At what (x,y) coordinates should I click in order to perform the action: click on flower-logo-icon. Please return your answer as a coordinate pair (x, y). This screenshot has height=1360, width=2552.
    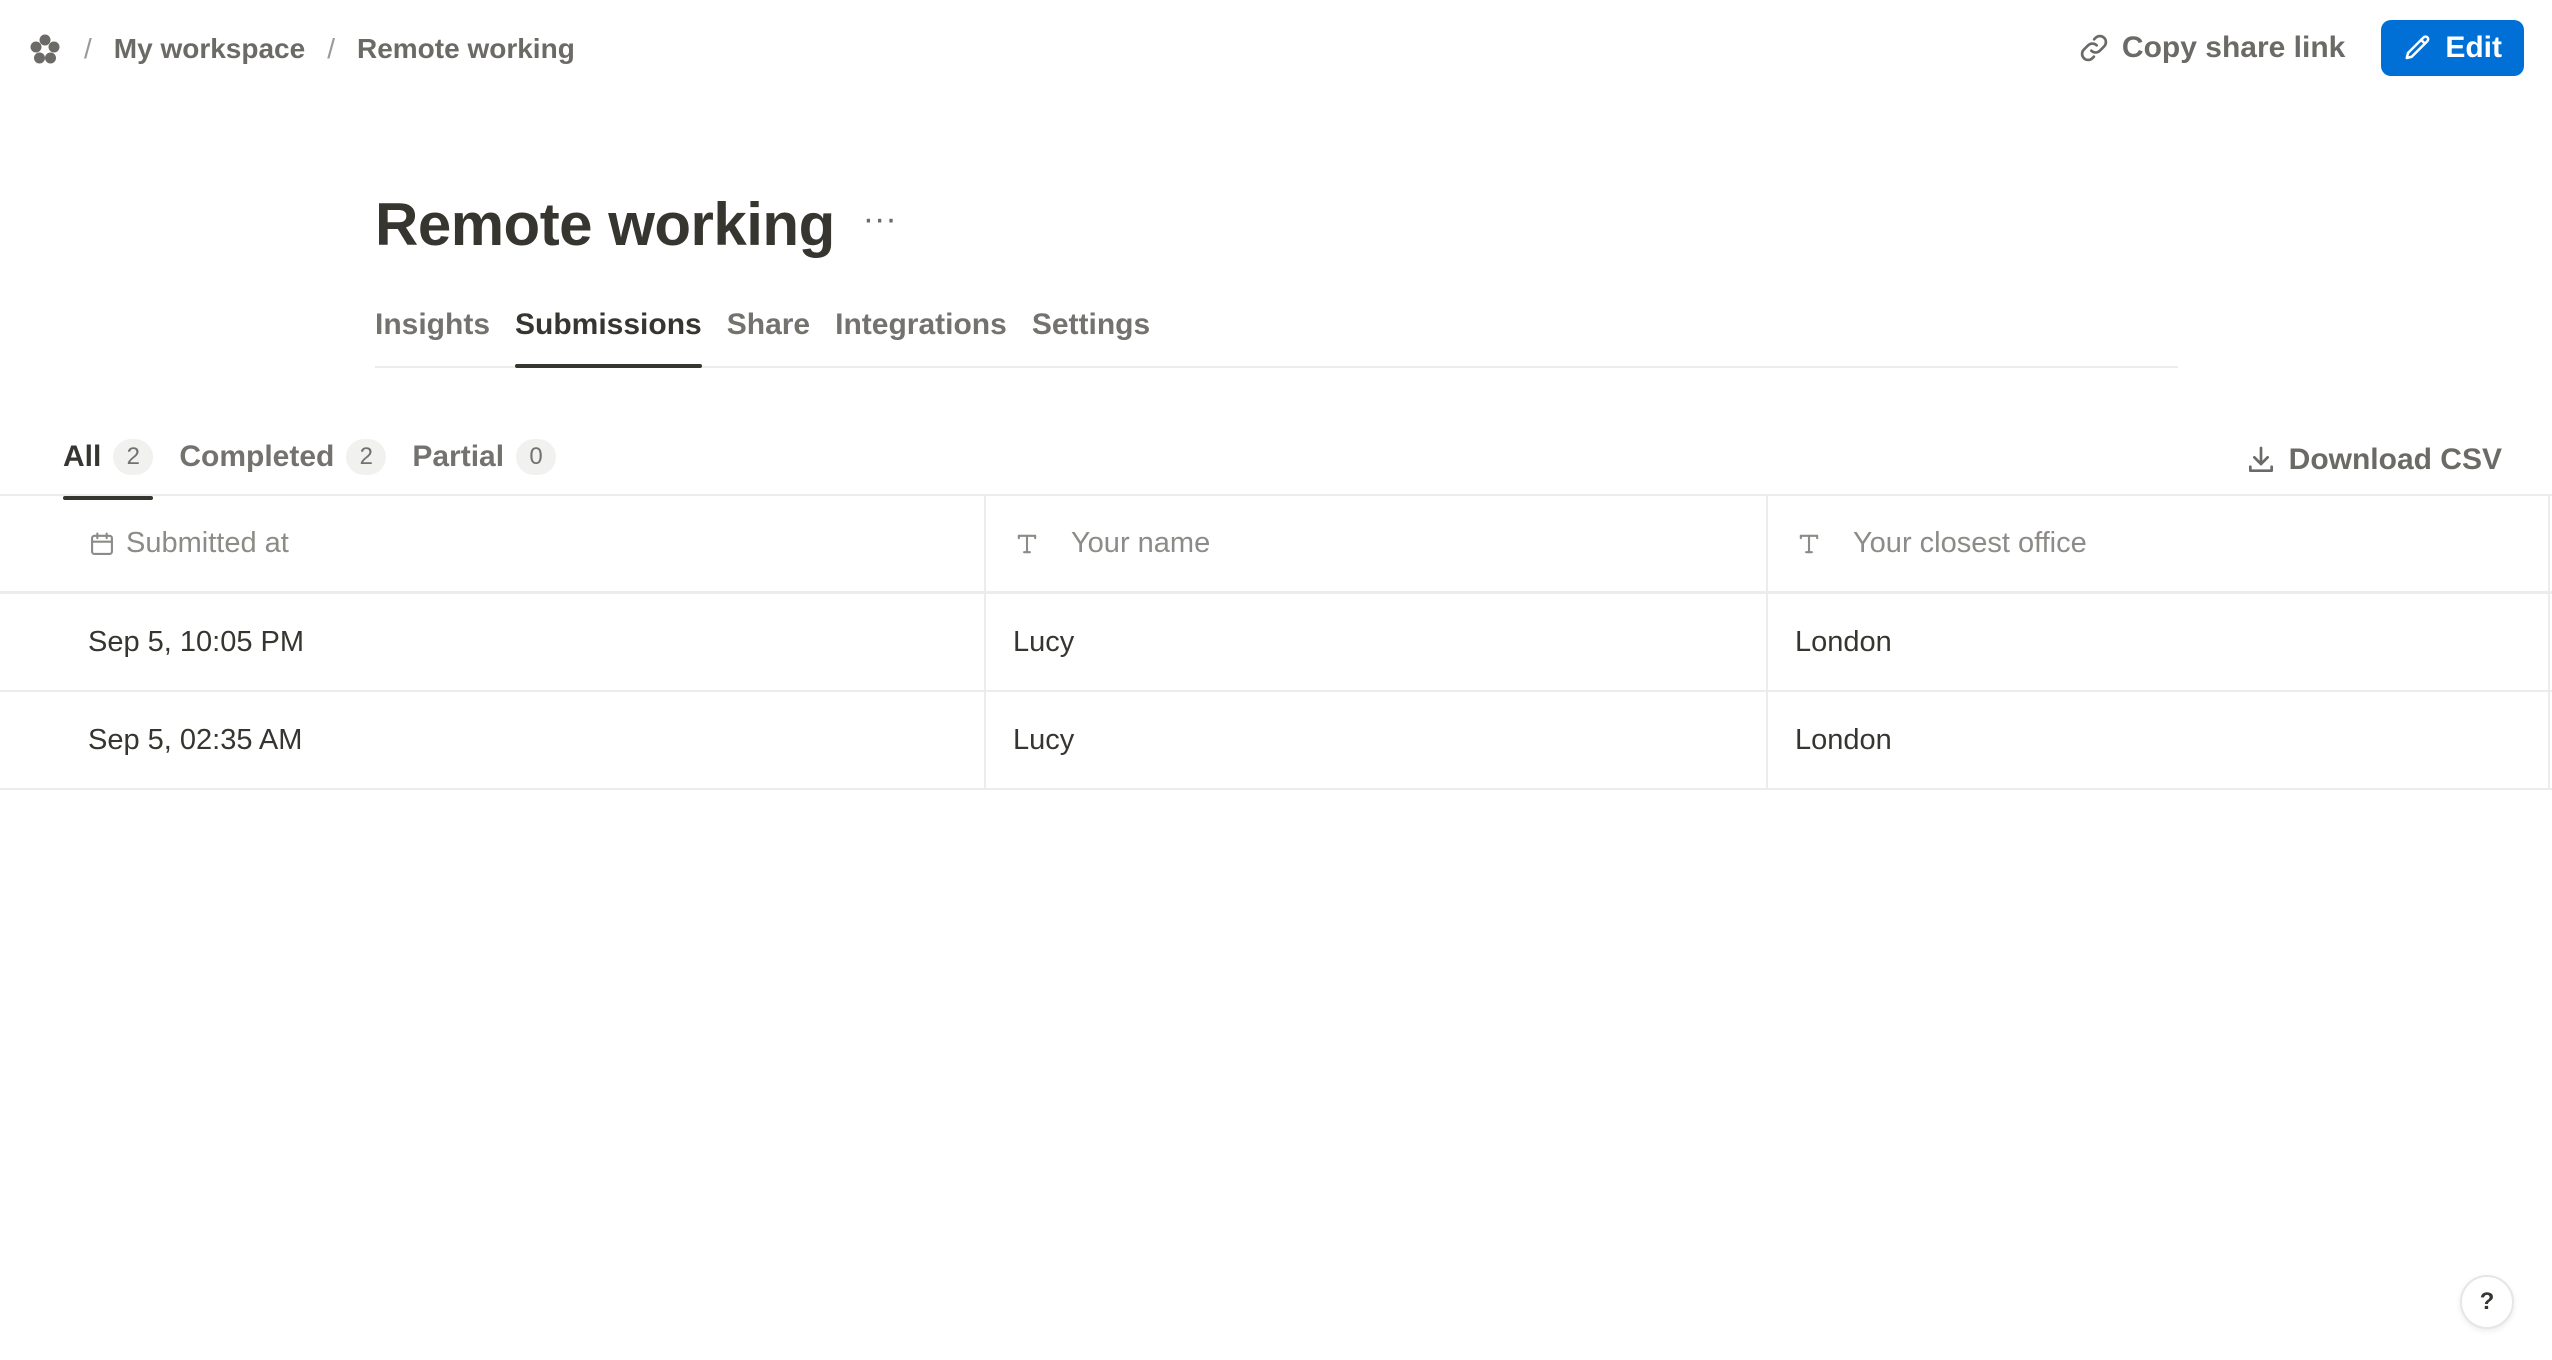
    Looking at the image, I should click on (45, 49).